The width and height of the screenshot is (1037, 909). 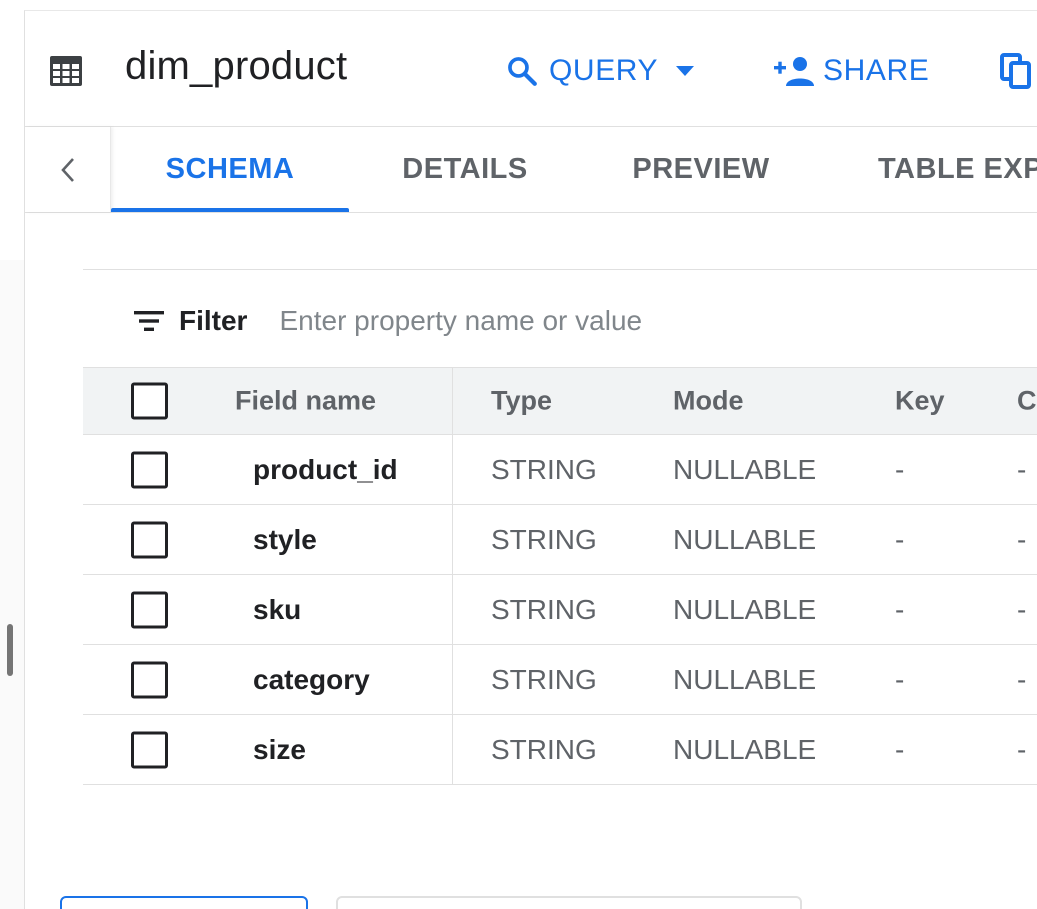 What do you see at coordinates (184, 902) in the screenshot?
I see `edit-schema-button` at bounding box center [184, 902].